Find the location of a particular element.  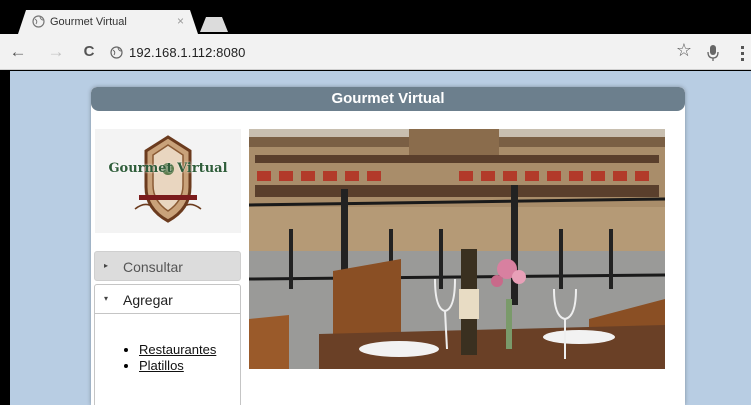

browser-tab: Gourmet Virtual × is located at coordinates (108, 22).